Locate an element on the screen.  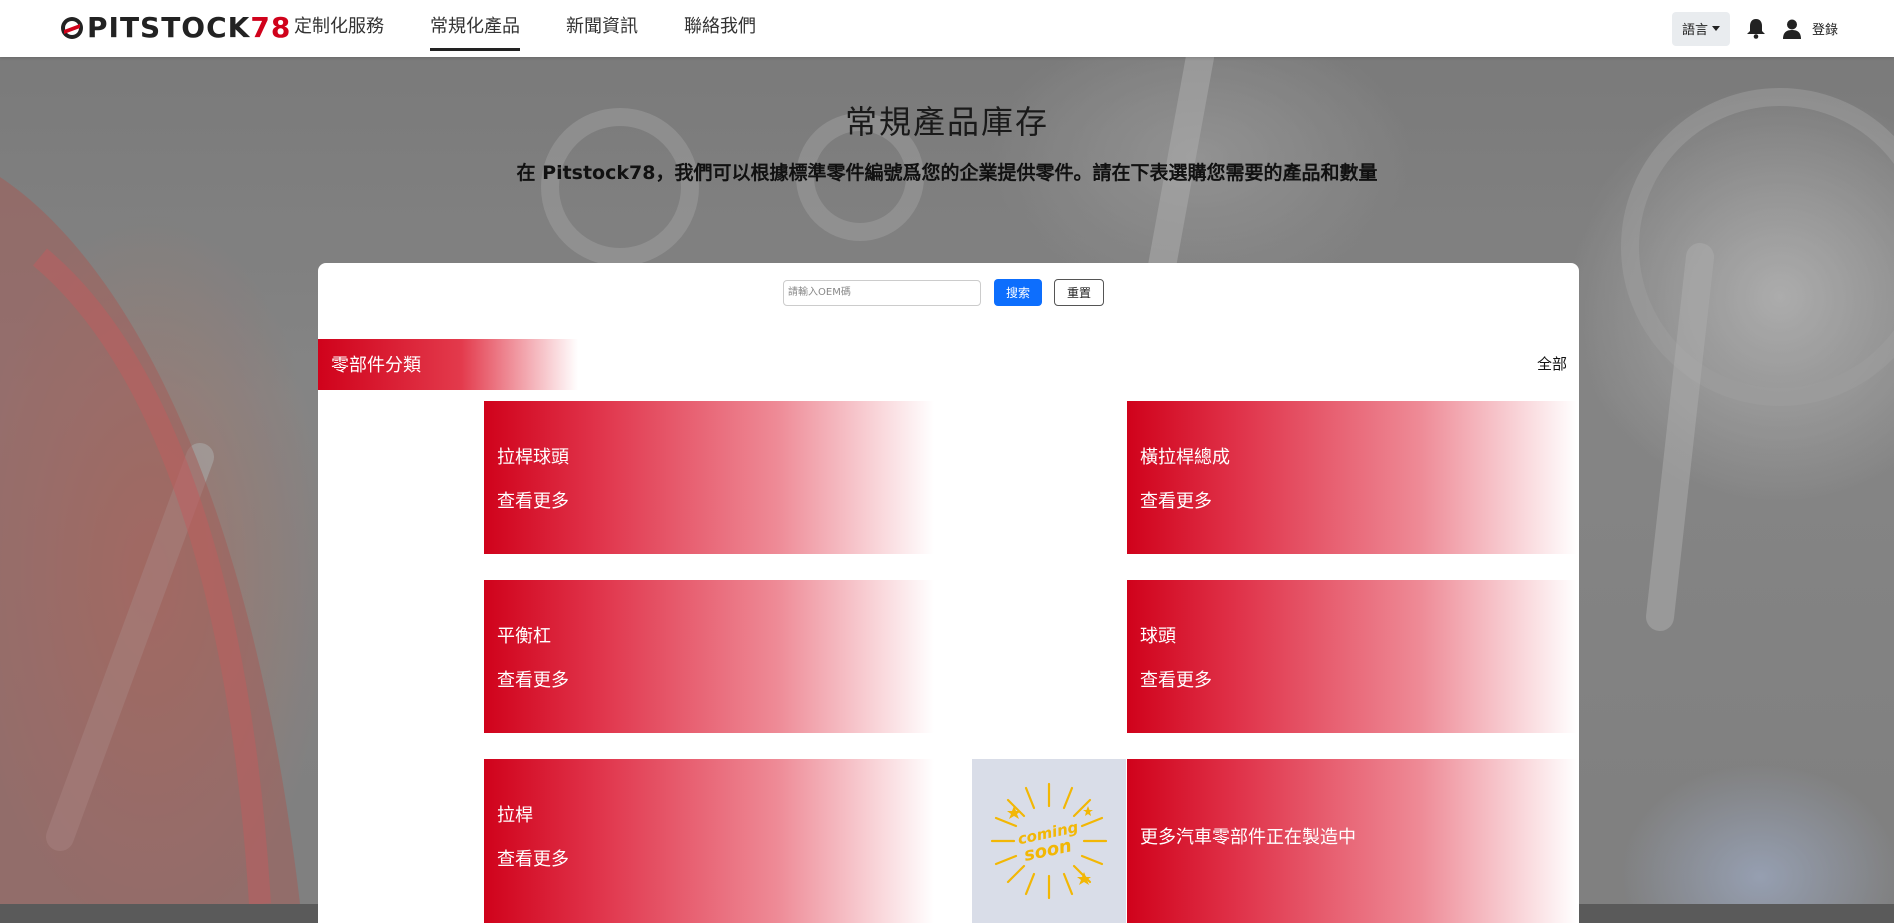
category-card: 平衡杠 查看更多 is located at coordinates (709, 656).